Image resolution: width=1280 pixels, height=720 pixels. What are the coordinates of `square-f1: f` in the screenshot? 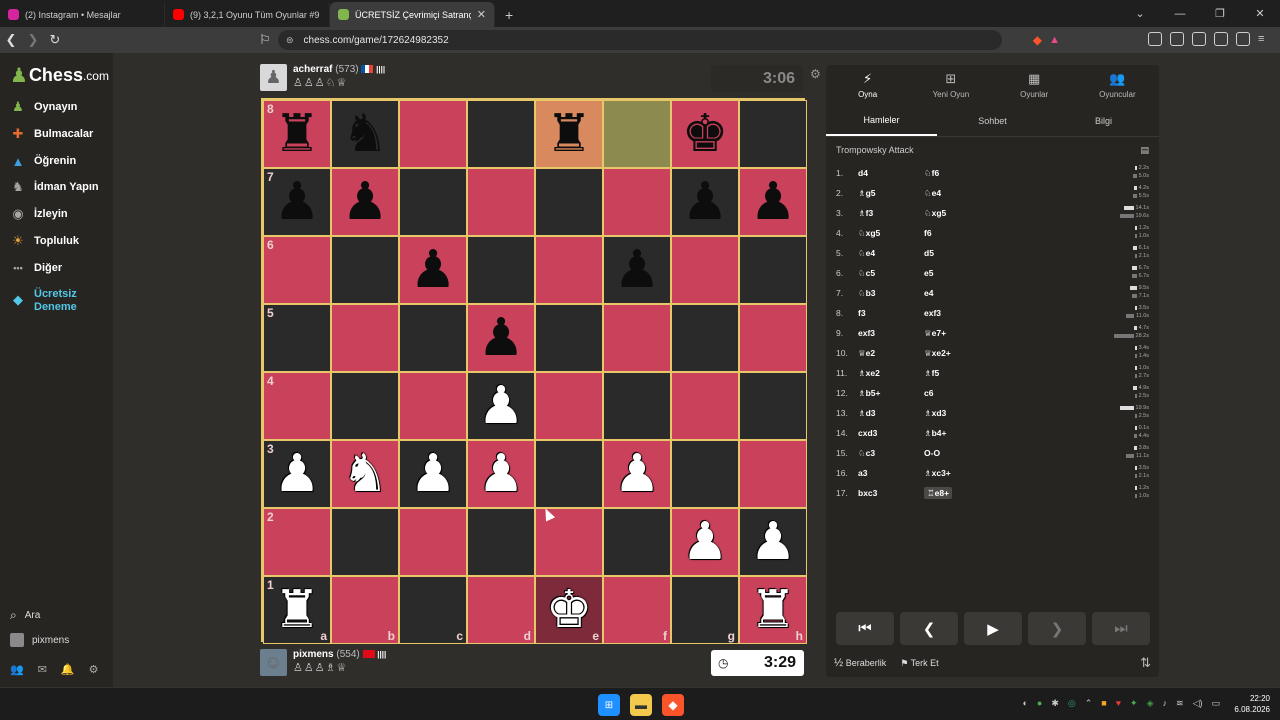 It's located at (637, 610).